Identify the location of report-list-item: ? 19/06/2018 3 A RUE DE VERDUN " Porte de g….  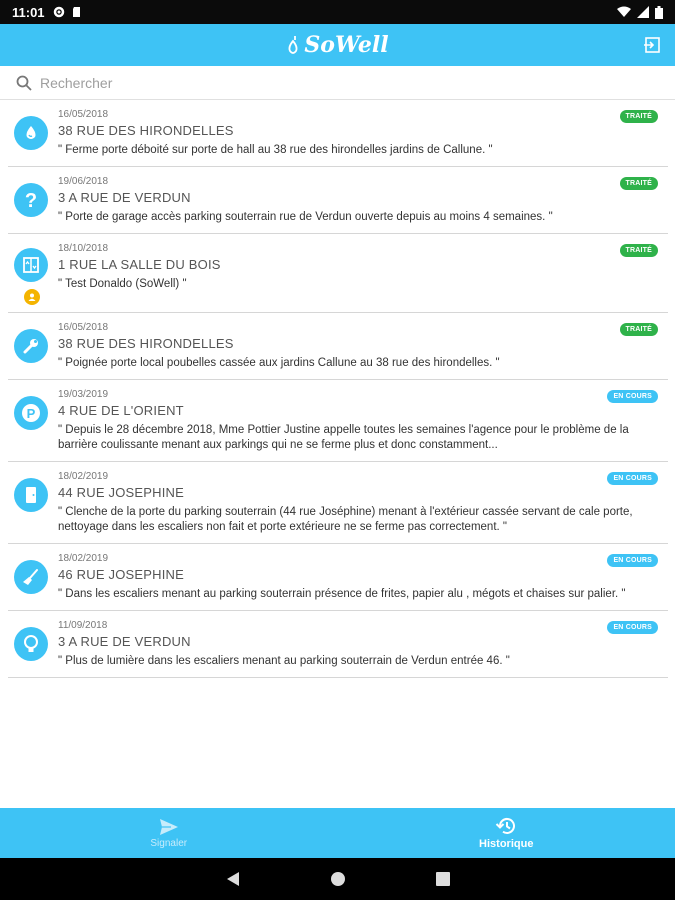
(338, 200).